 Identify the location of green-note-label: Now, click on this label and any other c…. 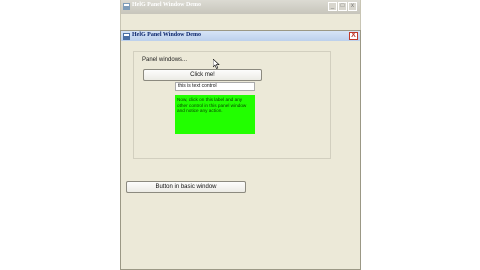
(215, 114).